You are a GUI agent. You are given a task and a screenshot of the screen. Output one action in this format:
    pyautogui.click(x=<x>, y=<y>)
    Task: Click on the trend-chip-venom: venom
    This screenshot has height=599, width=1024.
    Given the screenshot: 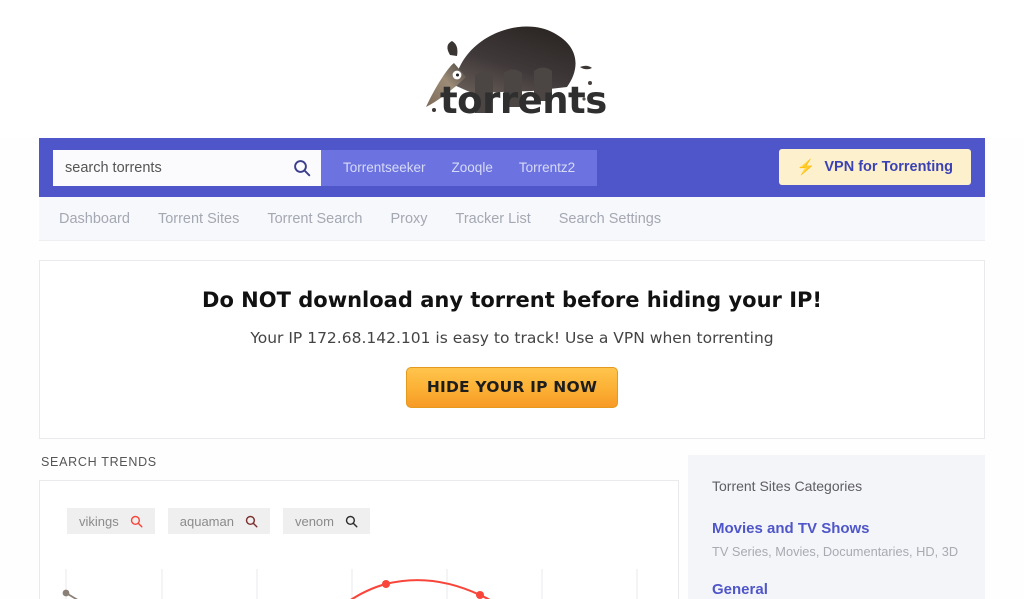 What is the action you would take?
    pyautogui.click(x=326, y=521)
    